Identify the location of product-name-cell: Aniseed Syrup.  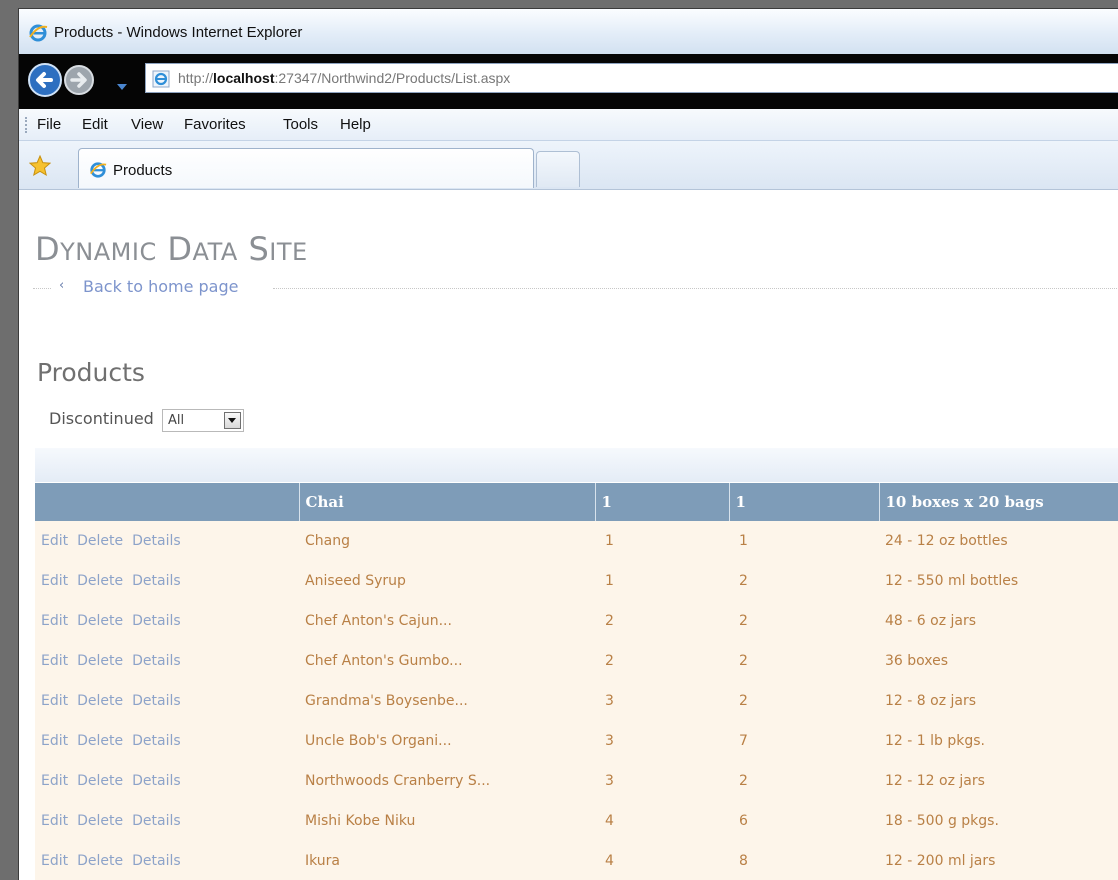
(447, 581).